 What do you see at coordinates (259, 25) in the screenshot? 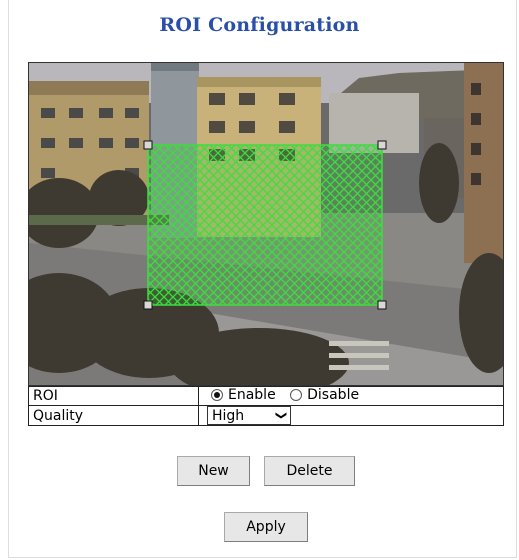
I see `page-title: ROI Configuration` at bounding box center [259, 25].